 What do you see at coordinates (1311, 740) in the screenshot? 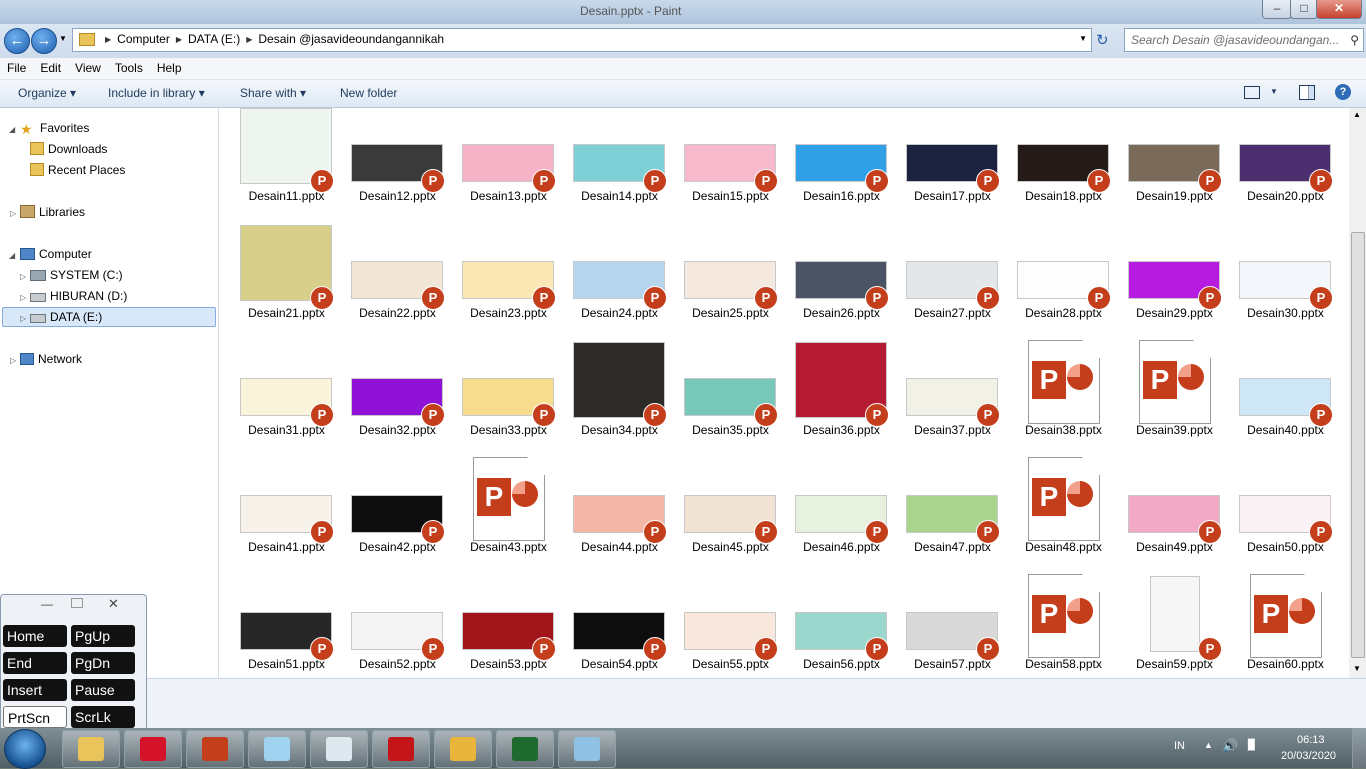
I see `clock-time: 06:13` at bounding box center [1311, 740].